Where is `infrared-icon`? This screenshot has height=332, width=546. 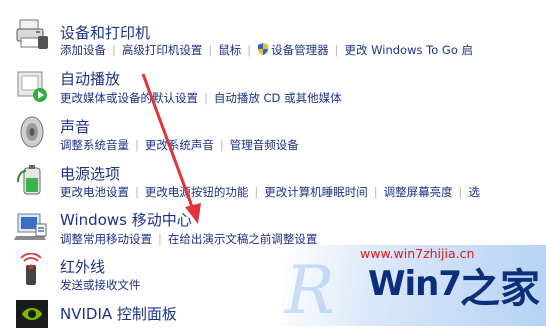 infrared-icon is located at coordinates (32, 271).